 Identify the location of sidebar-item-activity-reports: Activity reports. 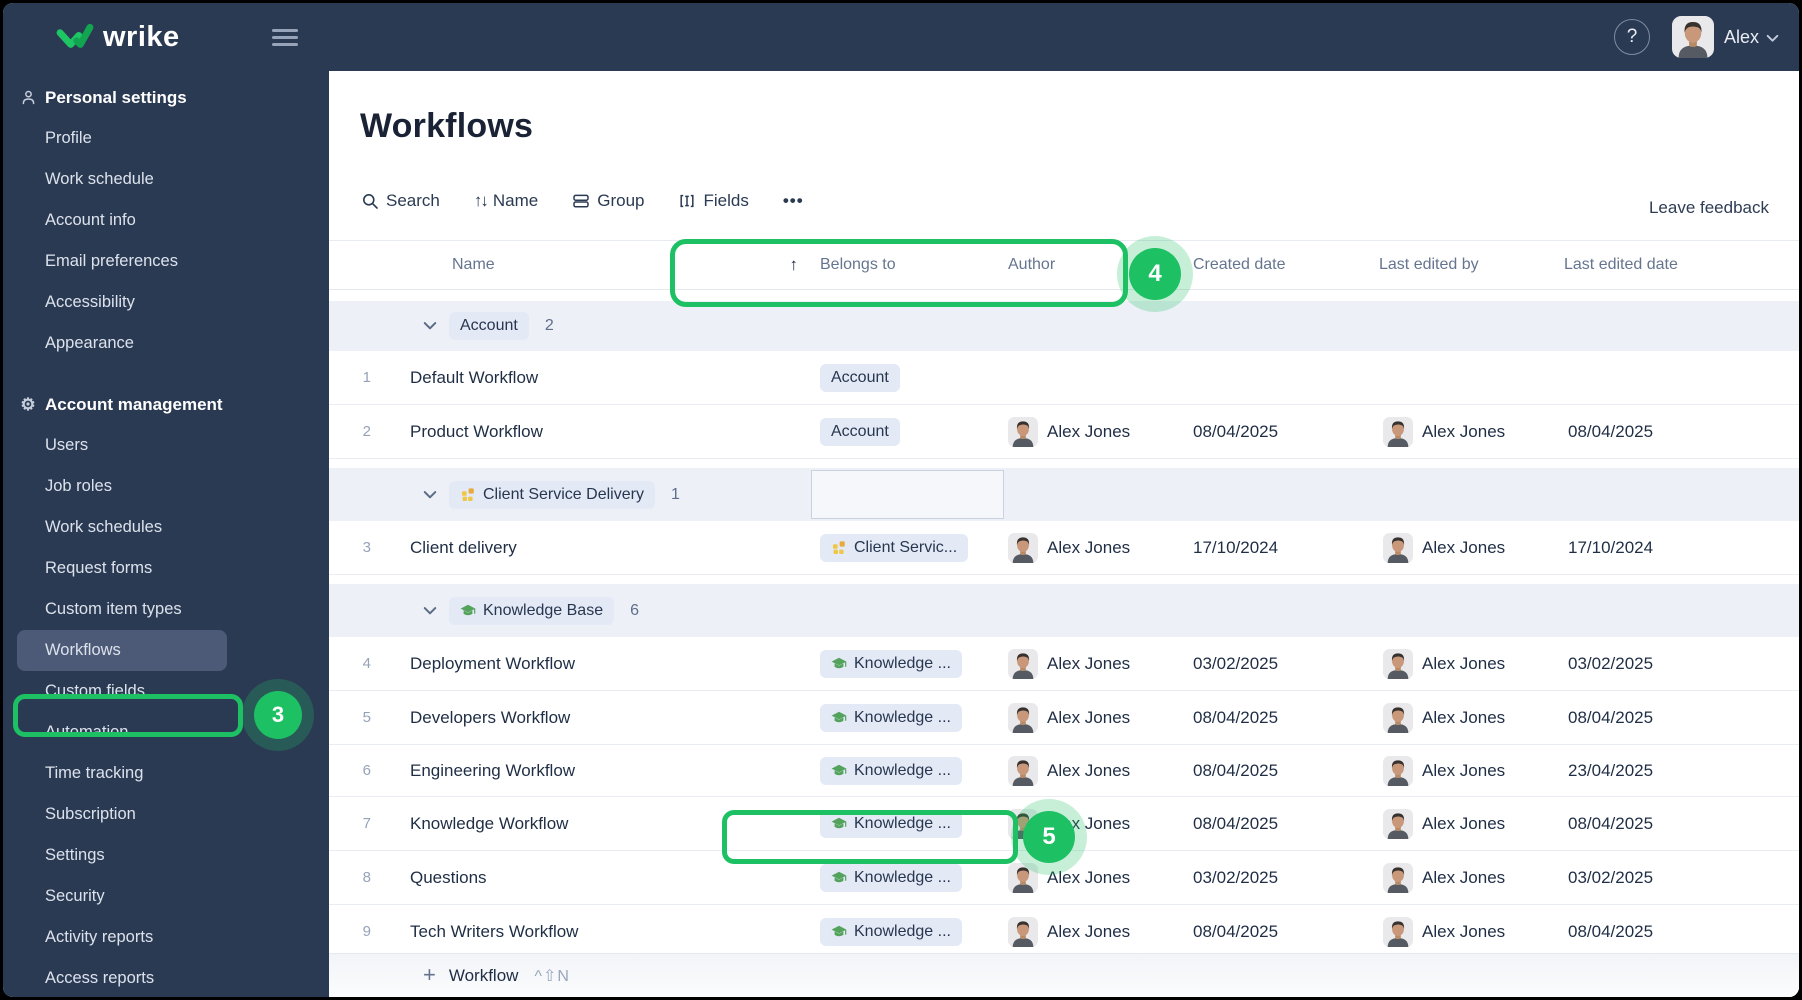
(166, 937).